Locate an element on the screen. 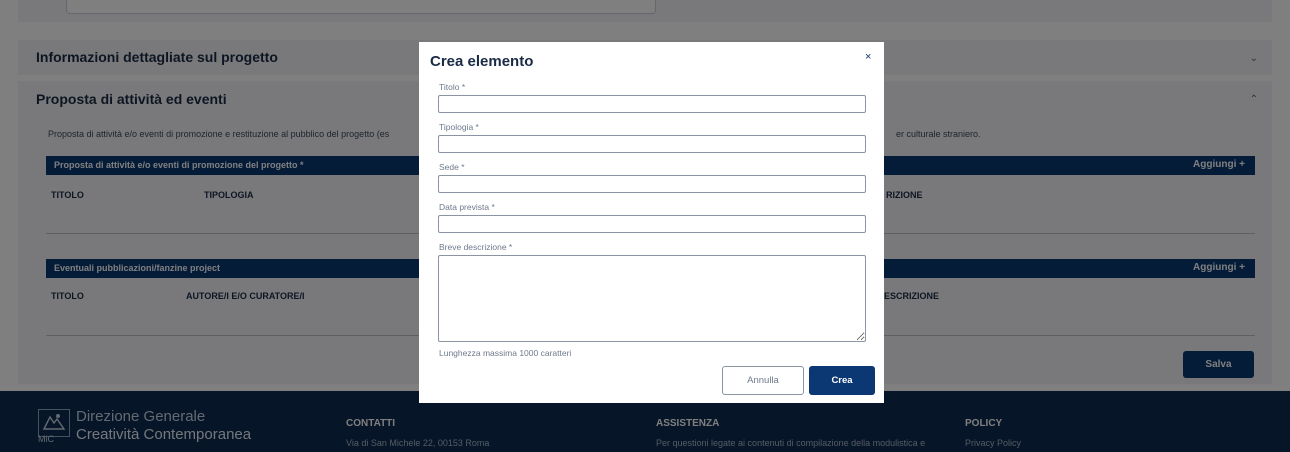 The height and width of the screenshot is (452, 1290). tipologia-label: Tipologia * is located at coordinates (459, 127).